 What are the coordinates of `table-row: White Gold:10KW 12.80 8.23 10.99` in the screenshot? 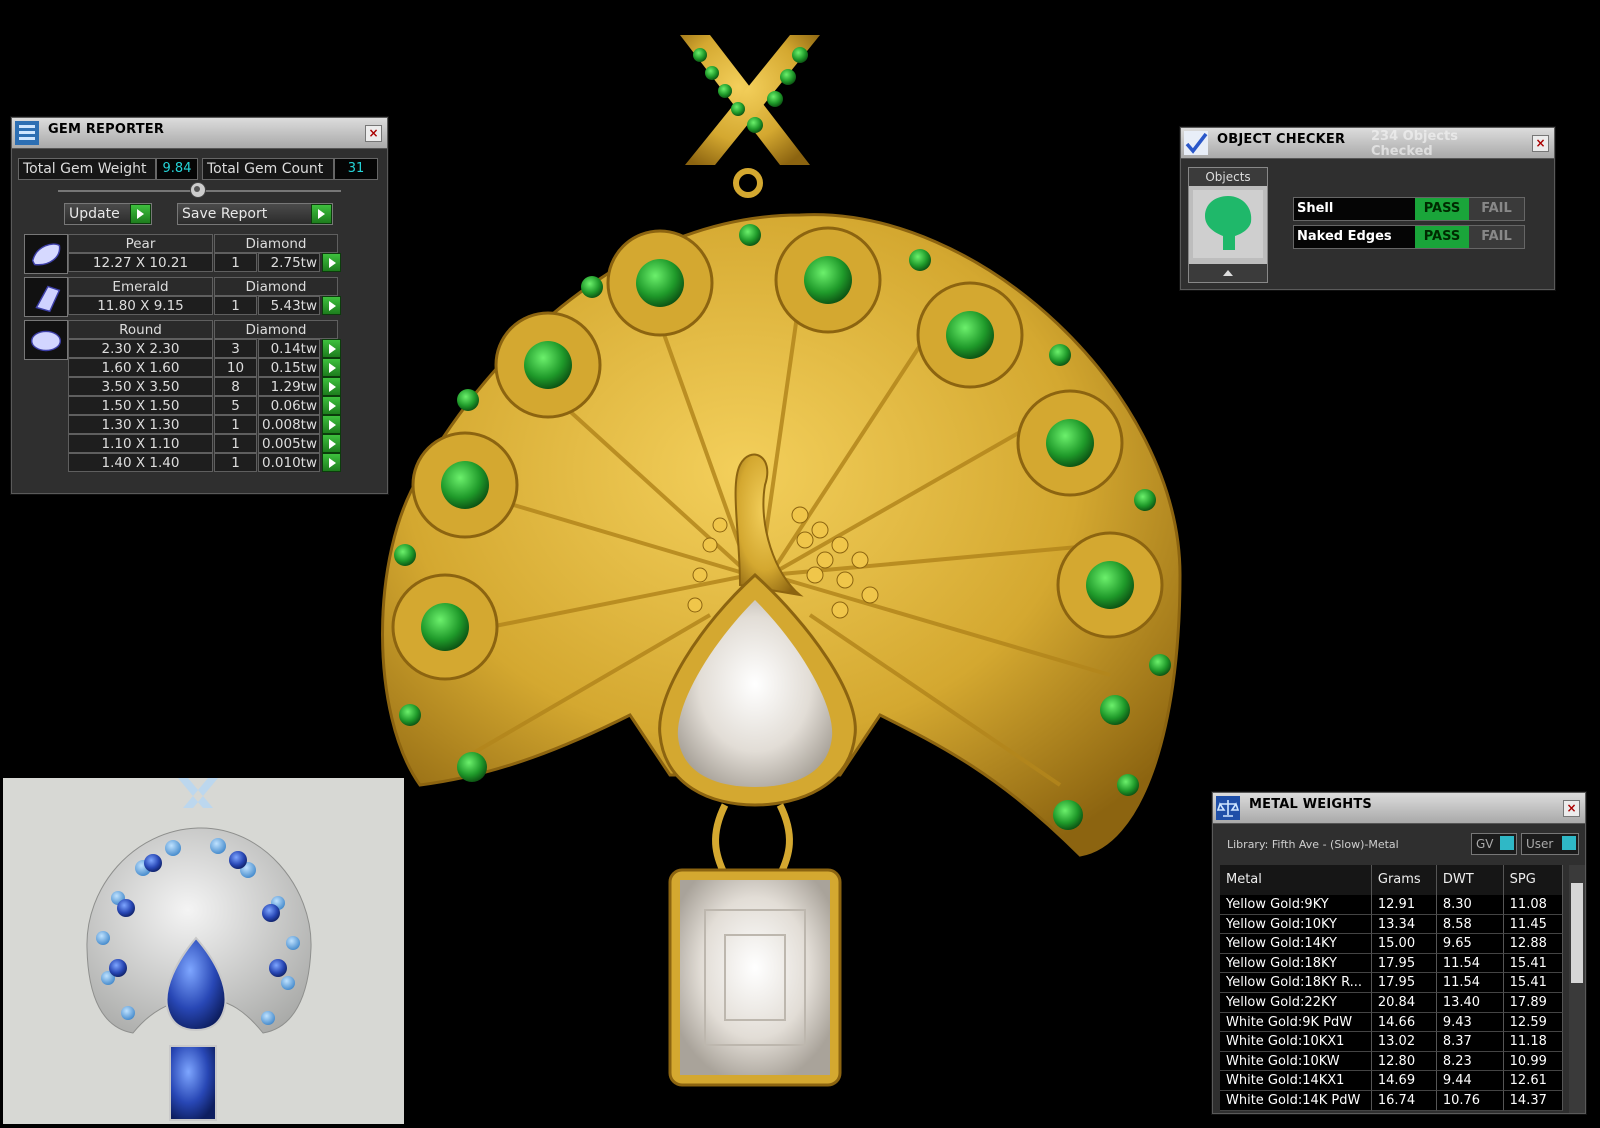 It's located at (1391, 1061).